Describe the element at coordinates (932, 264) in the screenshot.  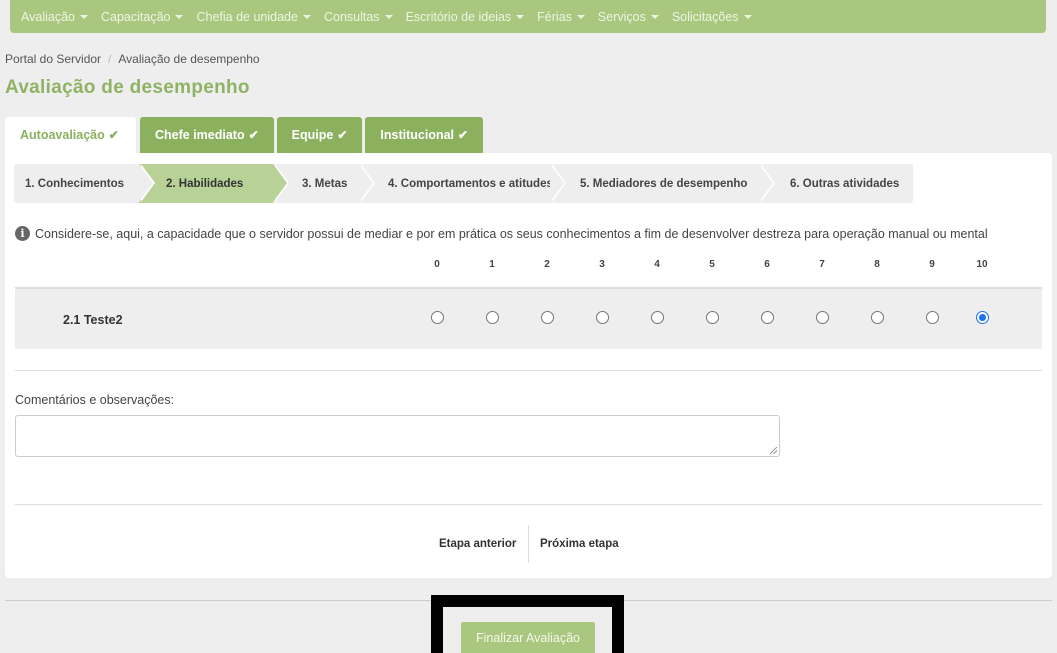
I see `scale-number: 9` at that location.